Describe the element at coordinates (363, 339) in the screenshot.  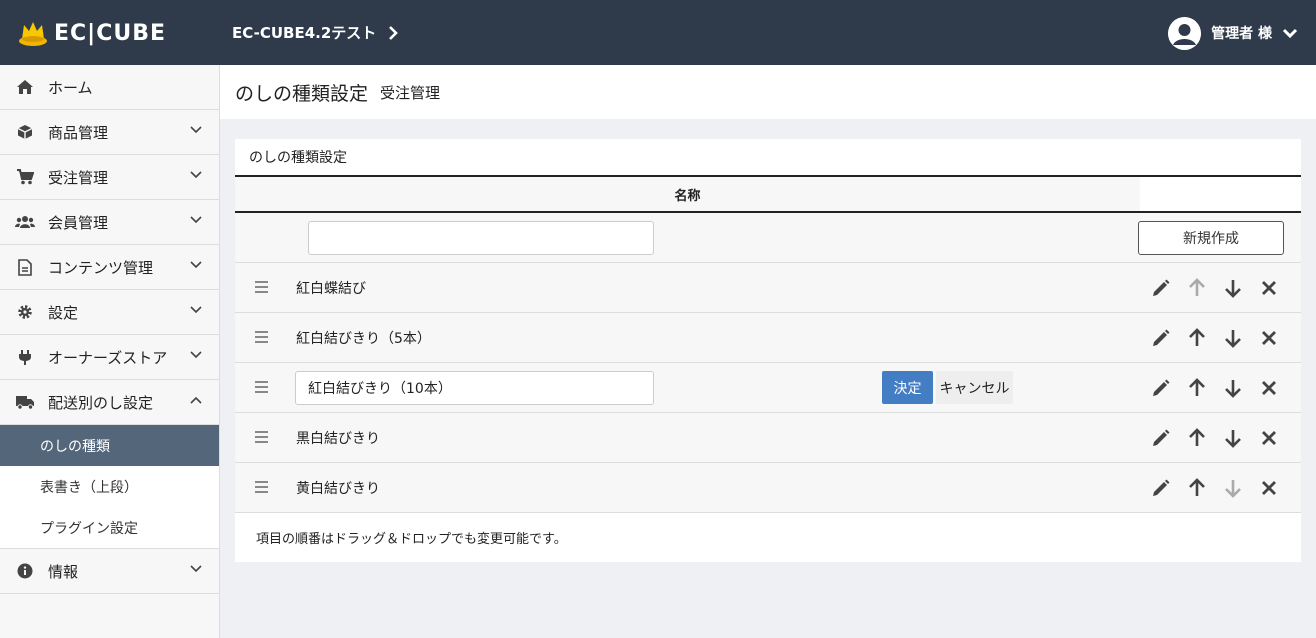
I see `row-name: 紅白結びきり（5本）` at that location.